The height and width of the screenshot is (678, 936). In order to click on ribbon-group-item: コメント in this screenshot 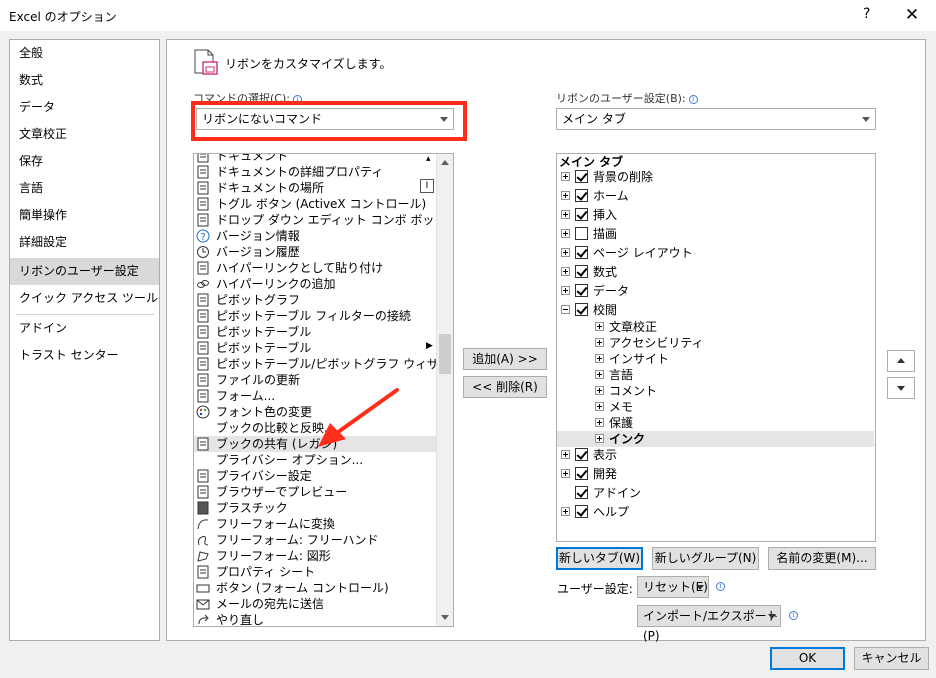, I will do `click(715, 391)`.